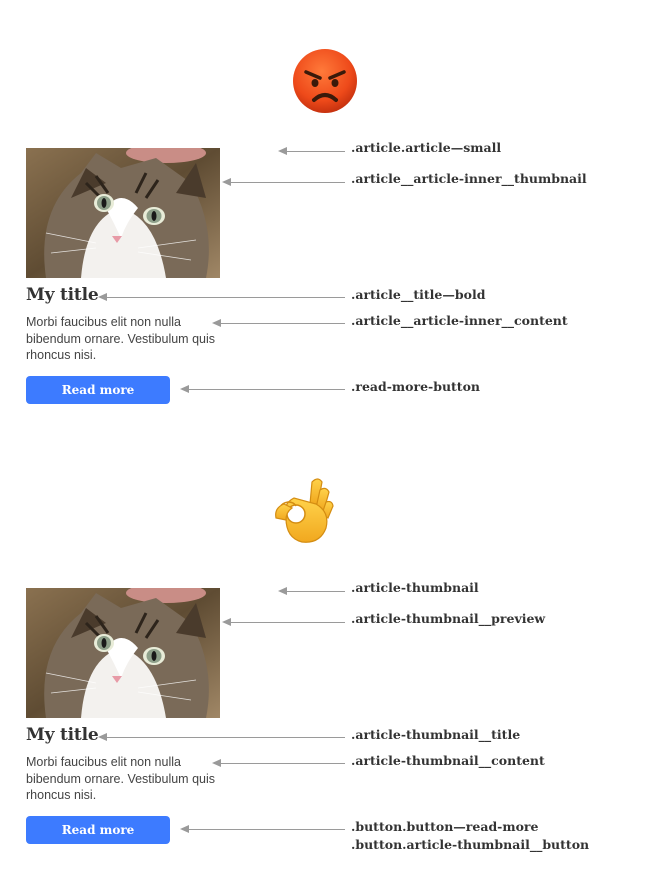  Describe the element at coordinates (445, 826) in the screenshot. I see `label-button-class-line1: .button.button—read-more` at that location.